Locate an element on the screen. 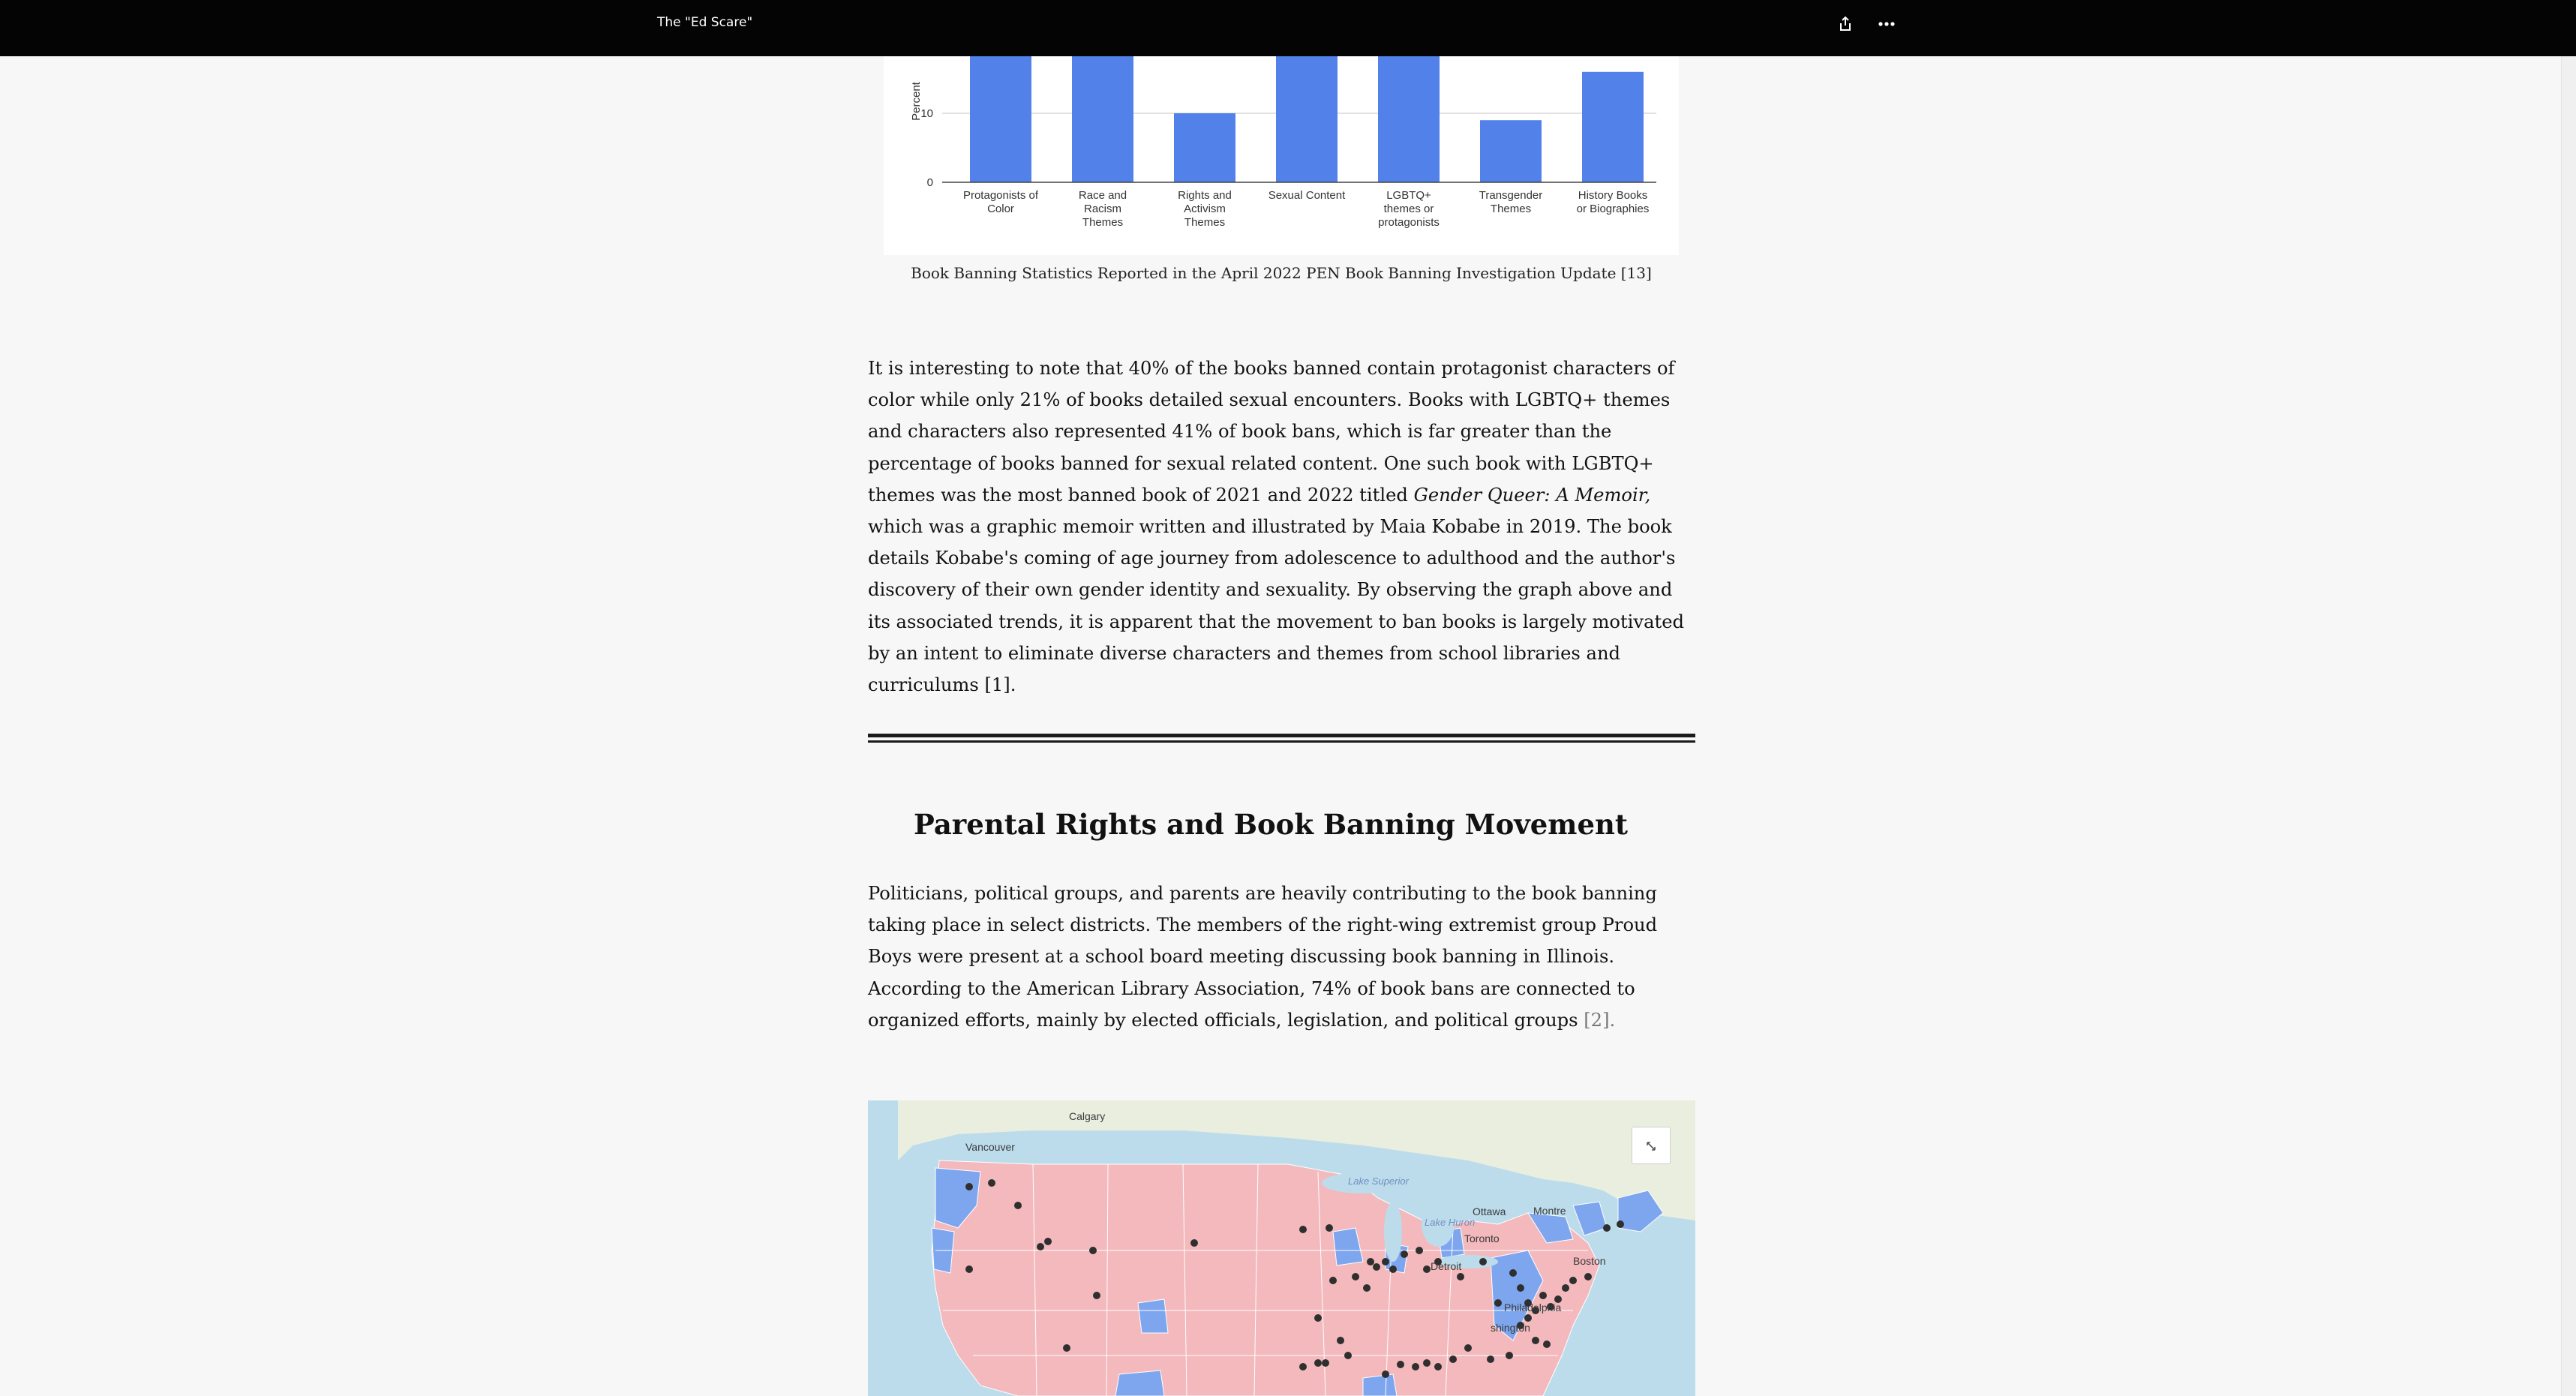 The image size is (2576, 1396). x-category-label: Rights and is located at coordinates (1205, 195).